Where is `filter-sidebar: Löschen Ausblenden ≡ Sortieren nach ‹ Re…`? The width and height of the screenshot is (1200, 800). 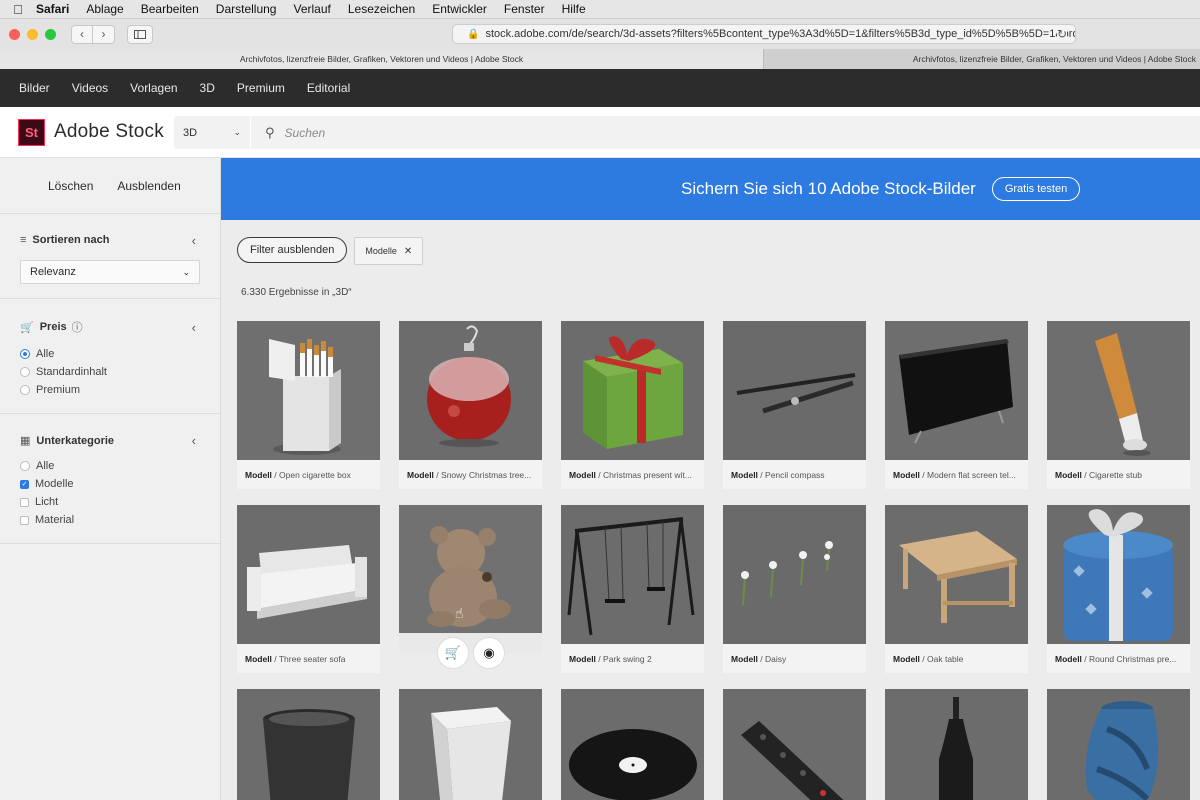 filter-sidebar: Löschen Ausblenden ≡ Sortieren nach ‹ Re… is located at coordinates (110, 479).